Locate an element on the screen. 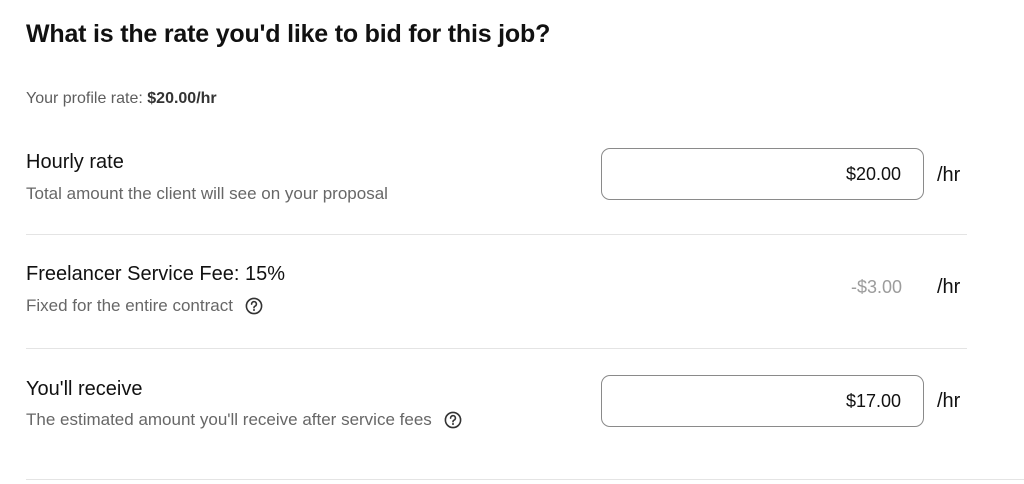  service-fee-description-text: Fixed for the entire contract is located at coordinates (129, 305).